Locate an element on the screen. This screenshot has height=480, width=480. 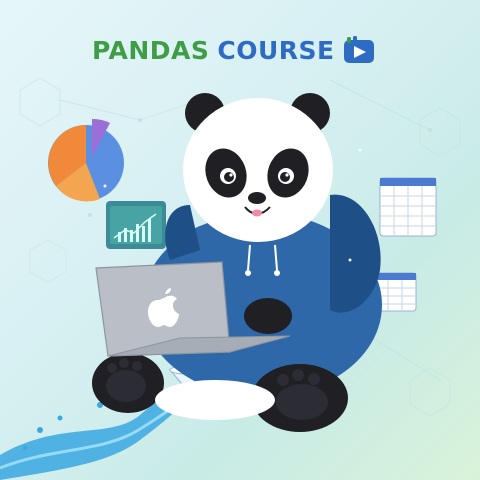
spreadsheet-icon is located at coordinates (408, 207).